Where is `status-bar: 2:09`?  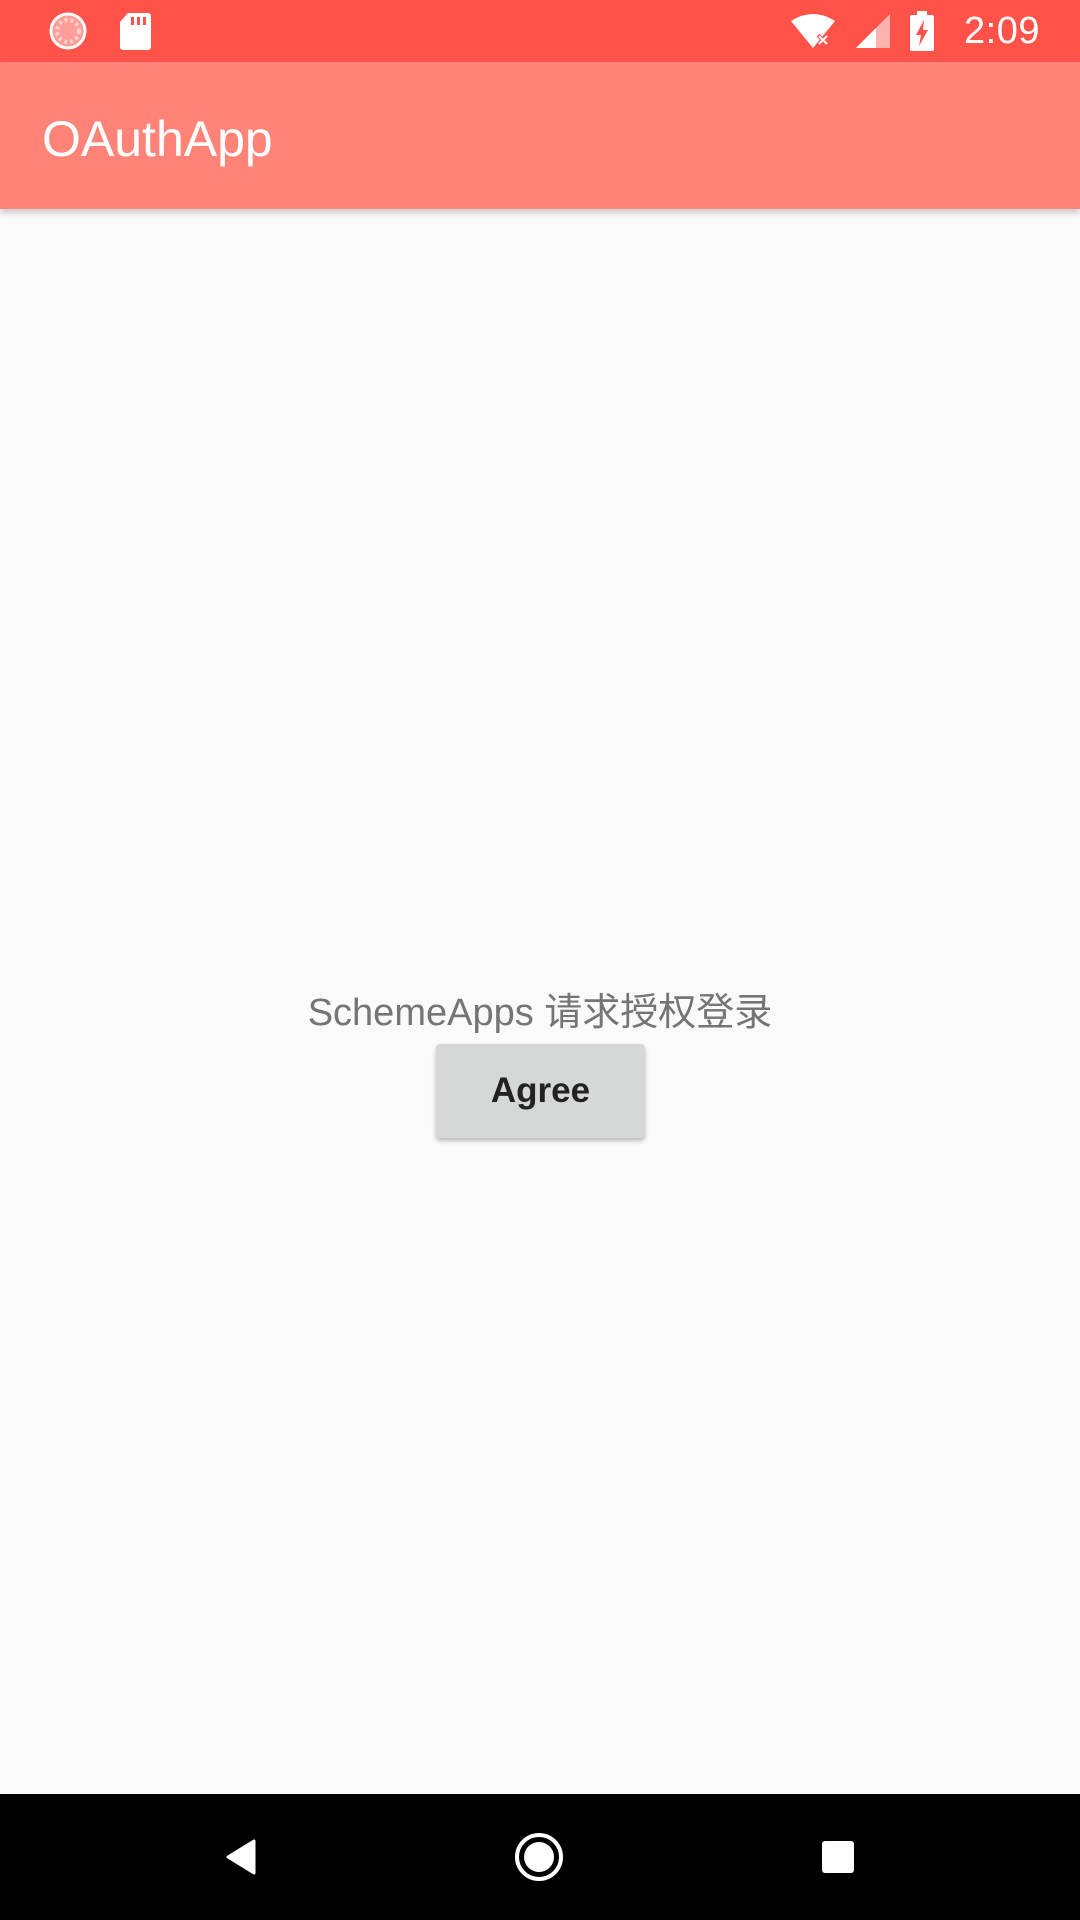 status-bar: 2:09 is located at coordinates (540, 31).